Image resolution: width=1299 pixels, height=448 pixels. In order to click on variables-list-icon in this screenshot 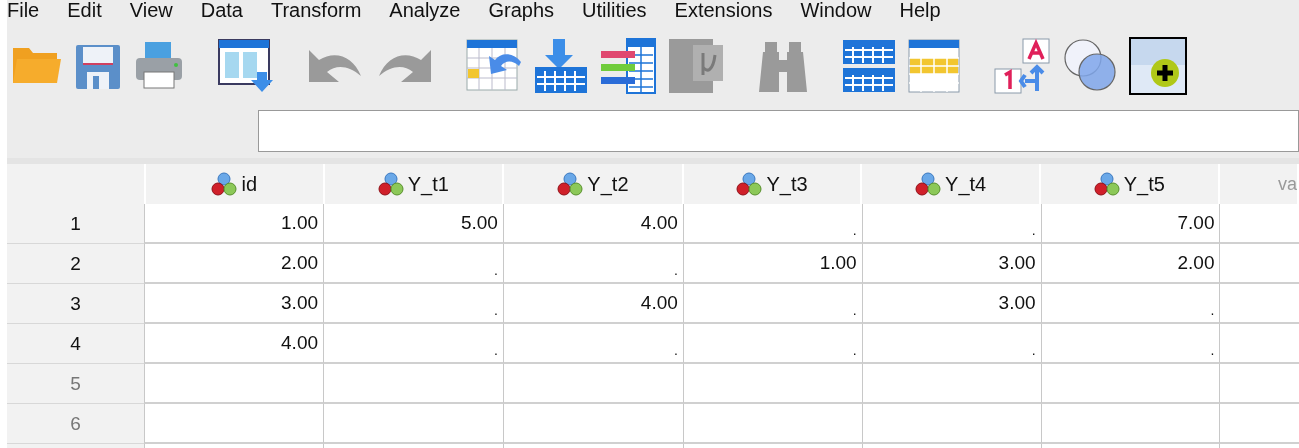, I will do `click(628, 66)`.